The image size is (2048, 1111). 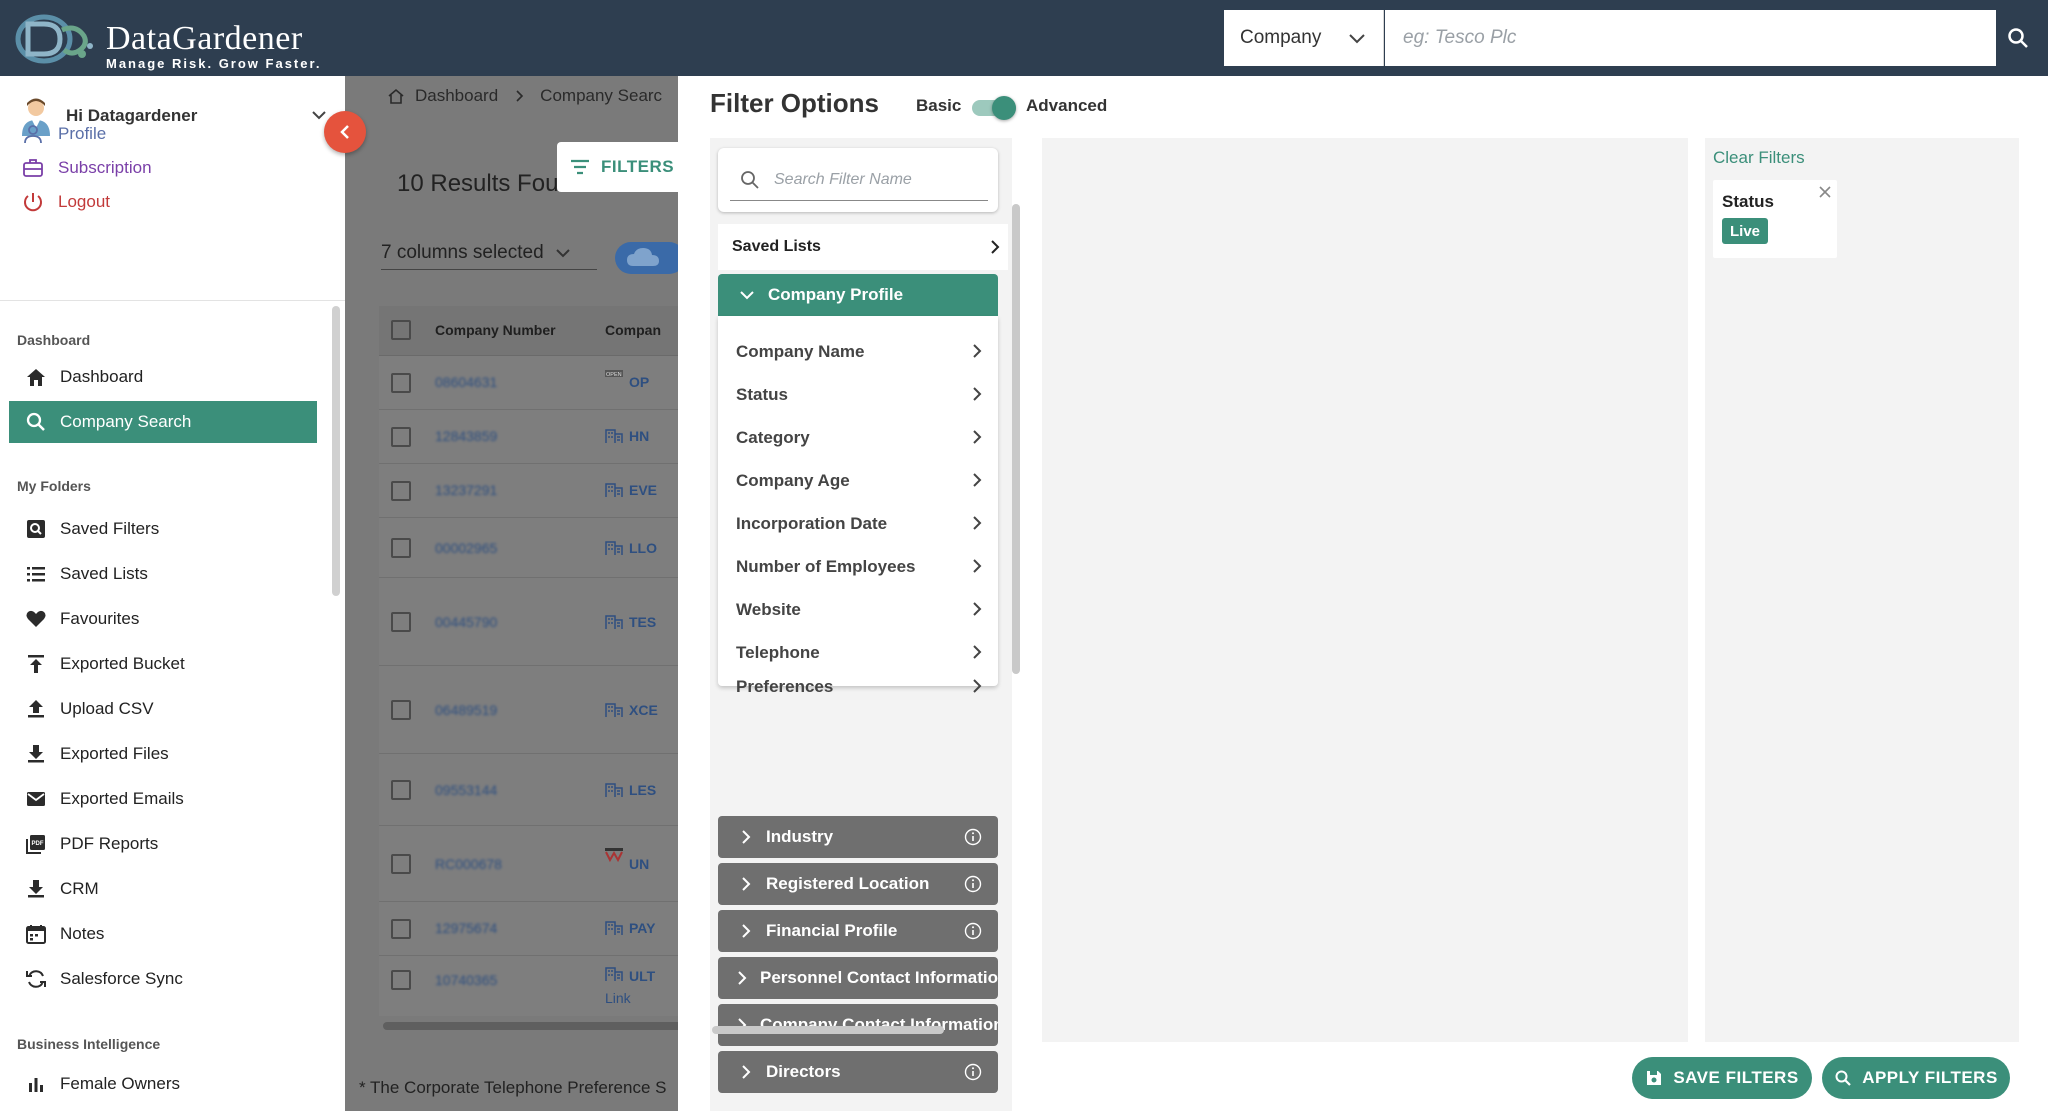 What do you see at coordinates (466, 548) in the screenshot?
I see `company-number: 00002965` at bounding box center [466, 548].